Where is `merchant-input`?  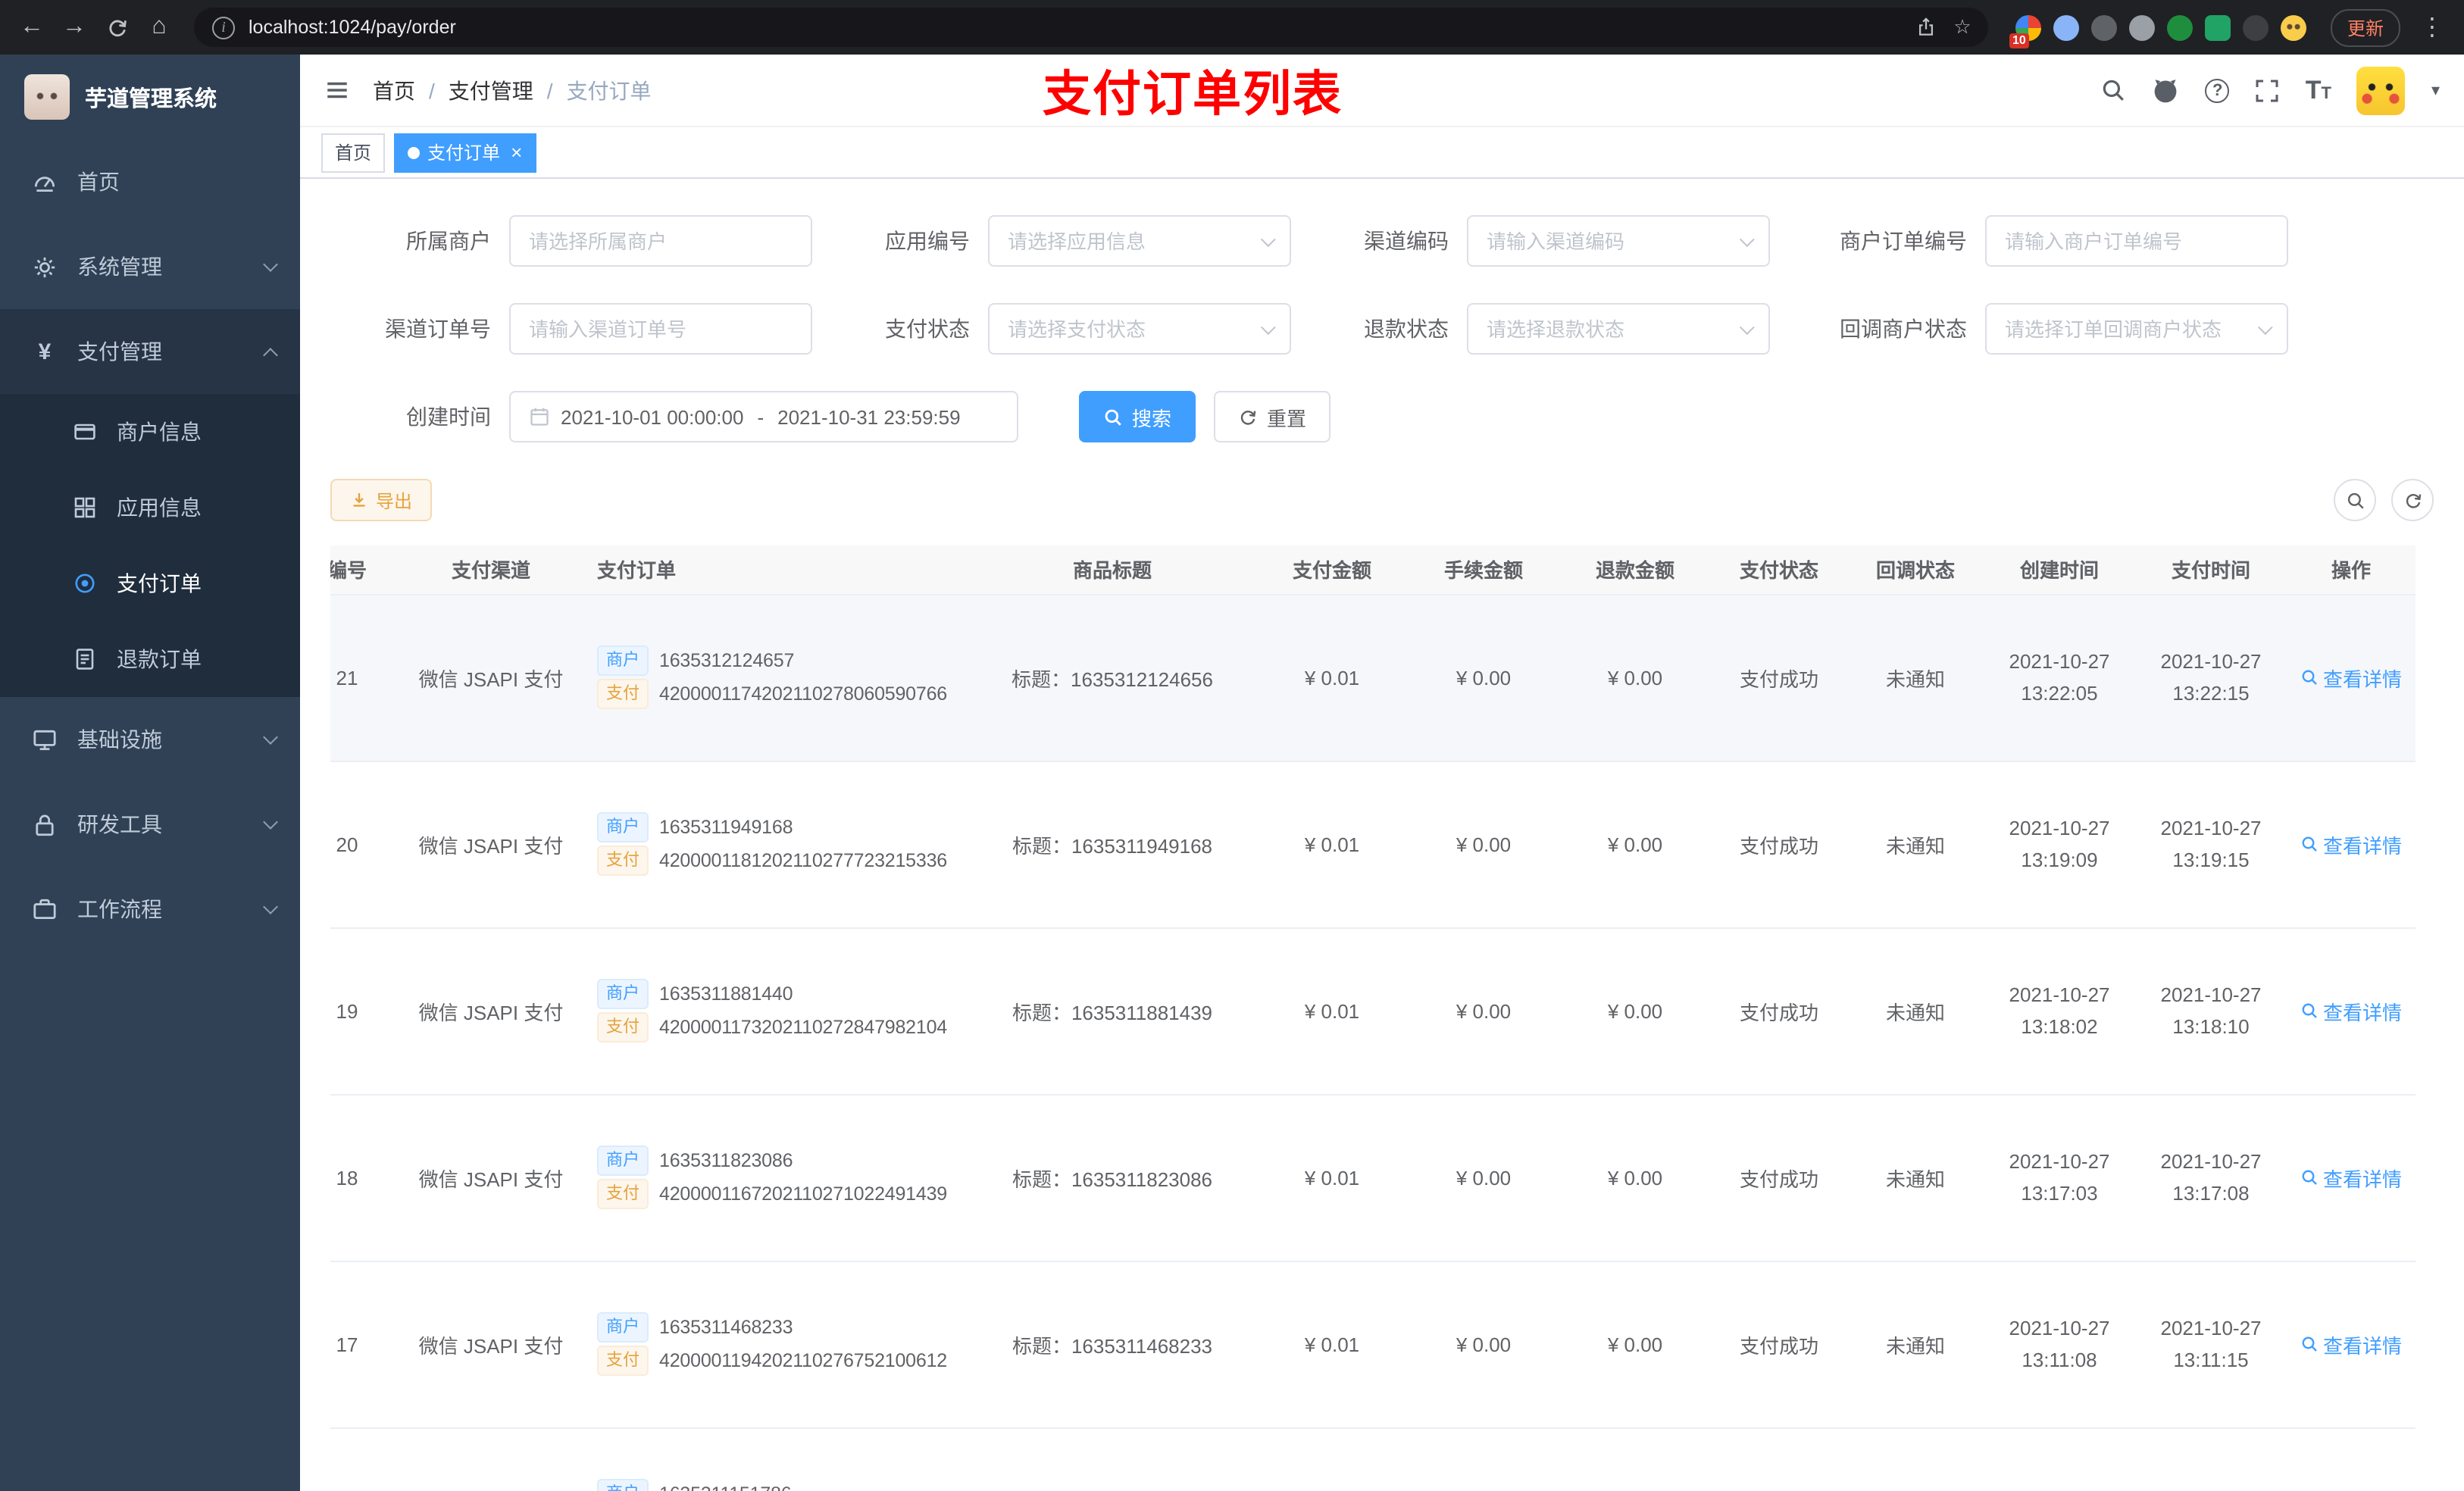 merchant-input is located at coordinates (661, 241).